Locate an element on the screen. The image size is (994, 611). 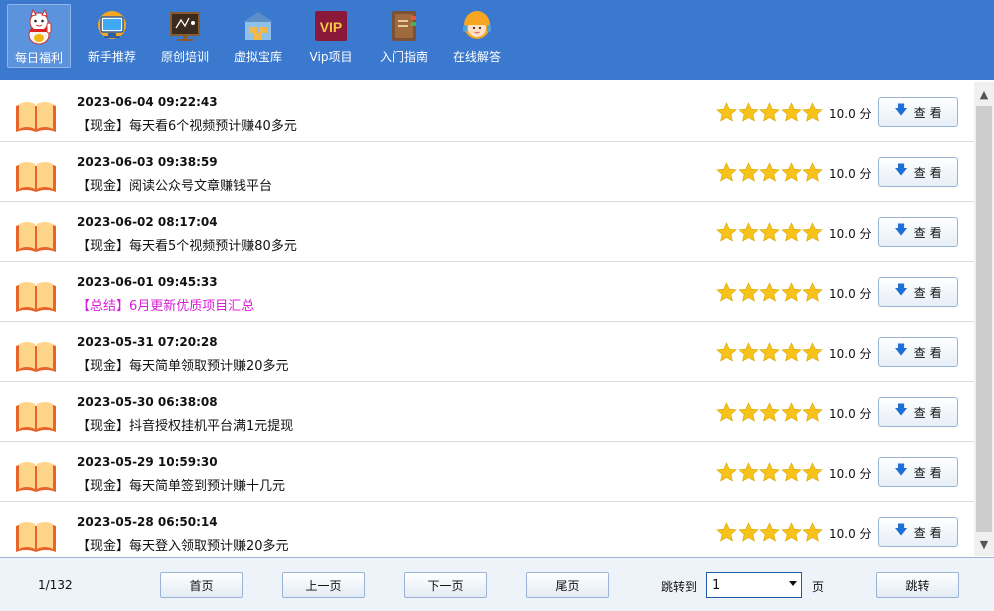
page-select-value: 1 is located at coordinates (716, 585).